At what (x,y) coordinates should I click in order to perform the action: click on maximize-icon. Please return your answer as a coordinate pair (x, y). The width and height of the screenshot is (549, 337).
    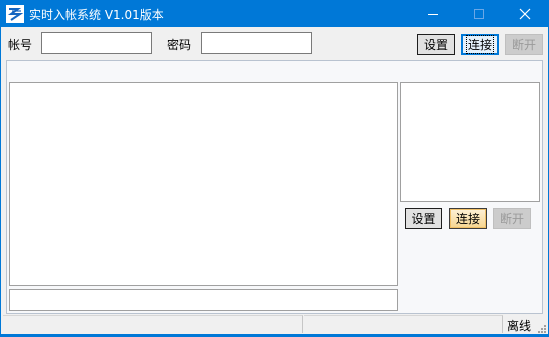
    Looking at the image, I should click on (479, 14).